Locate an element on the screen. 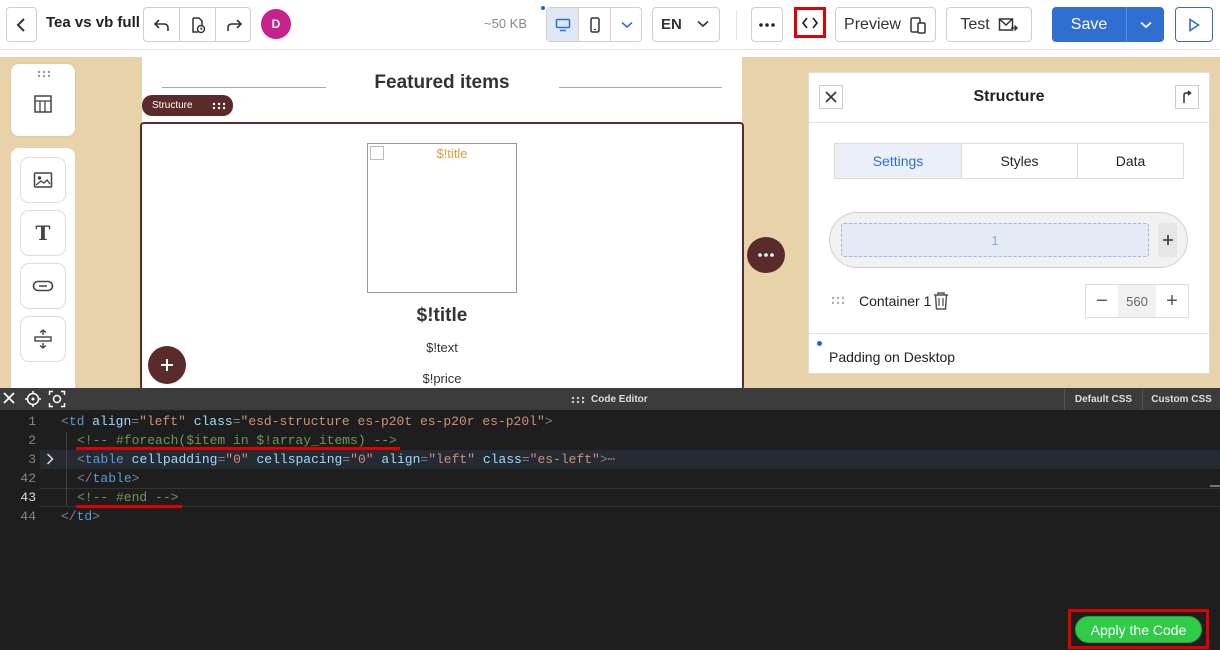  code-icon is located at coordinates (810, 22).